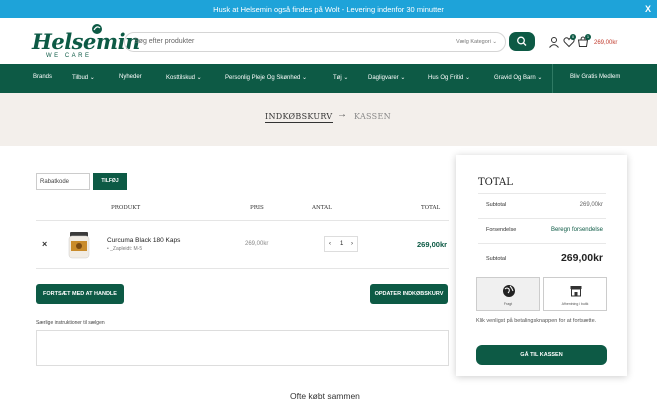 This screenshot has width=657, height=407. I want to click on nav-item-gravid-og-barn: Gravid Og Barn ⌄, so click(518, 77).